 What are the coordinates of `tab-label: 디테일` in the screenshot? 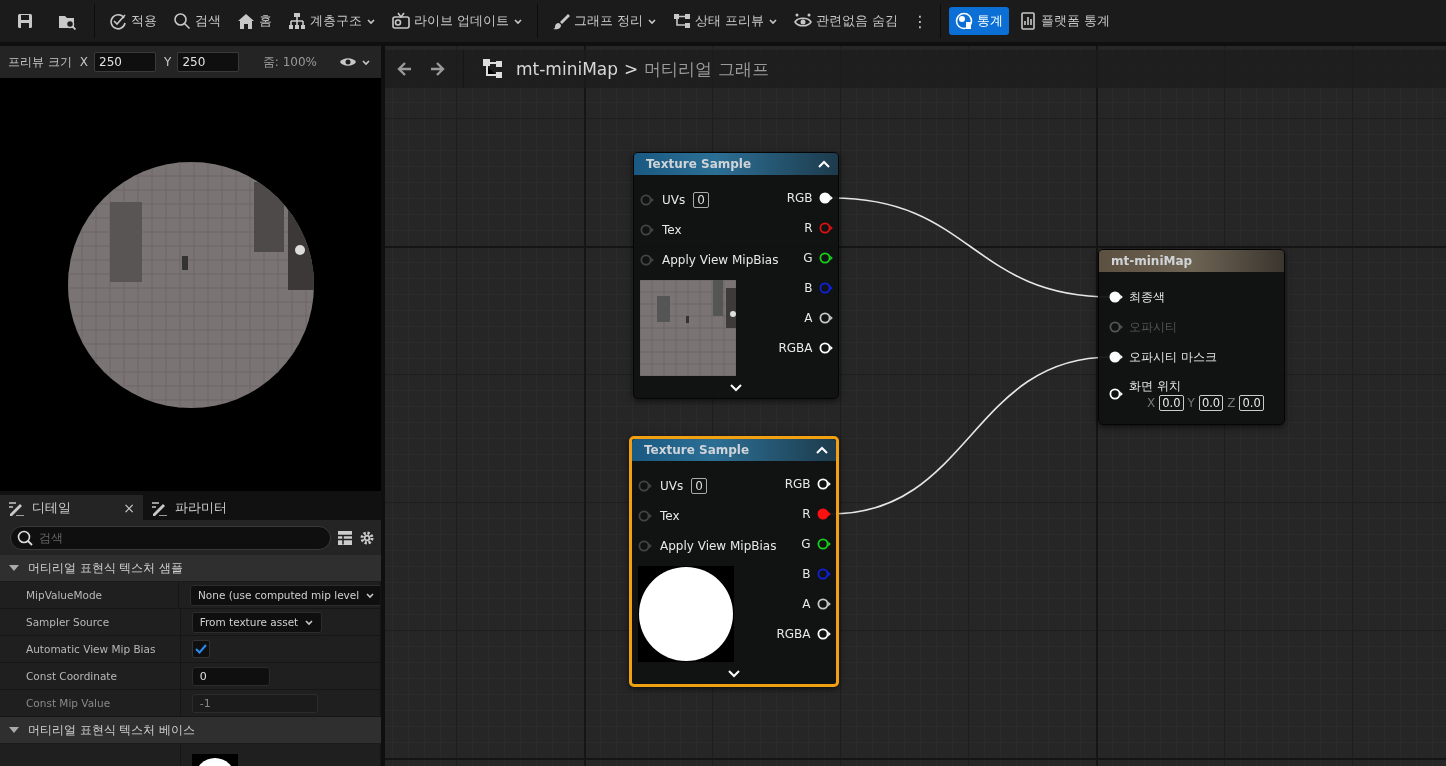 It's located at (51, 507).